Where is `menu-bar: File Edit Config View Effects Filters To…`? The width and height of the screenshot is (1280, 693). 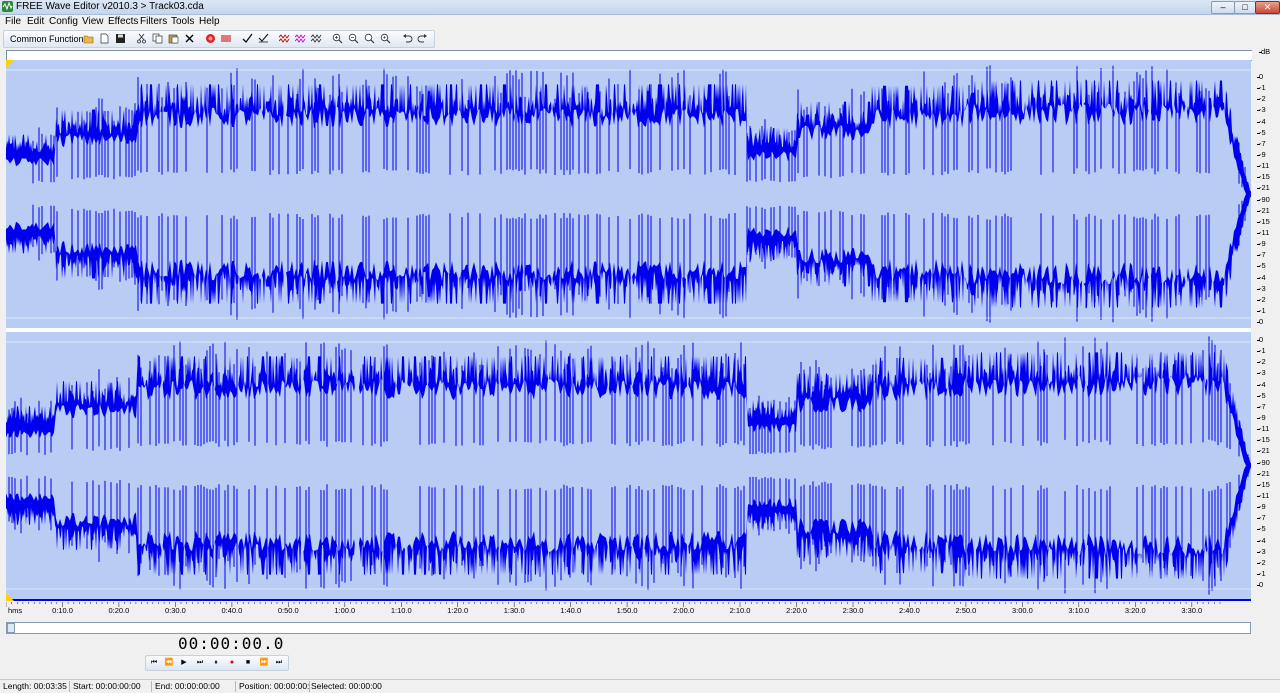
menu-bar: File Edit Config View Effects Filters To… is located at coordinates (640, 22).